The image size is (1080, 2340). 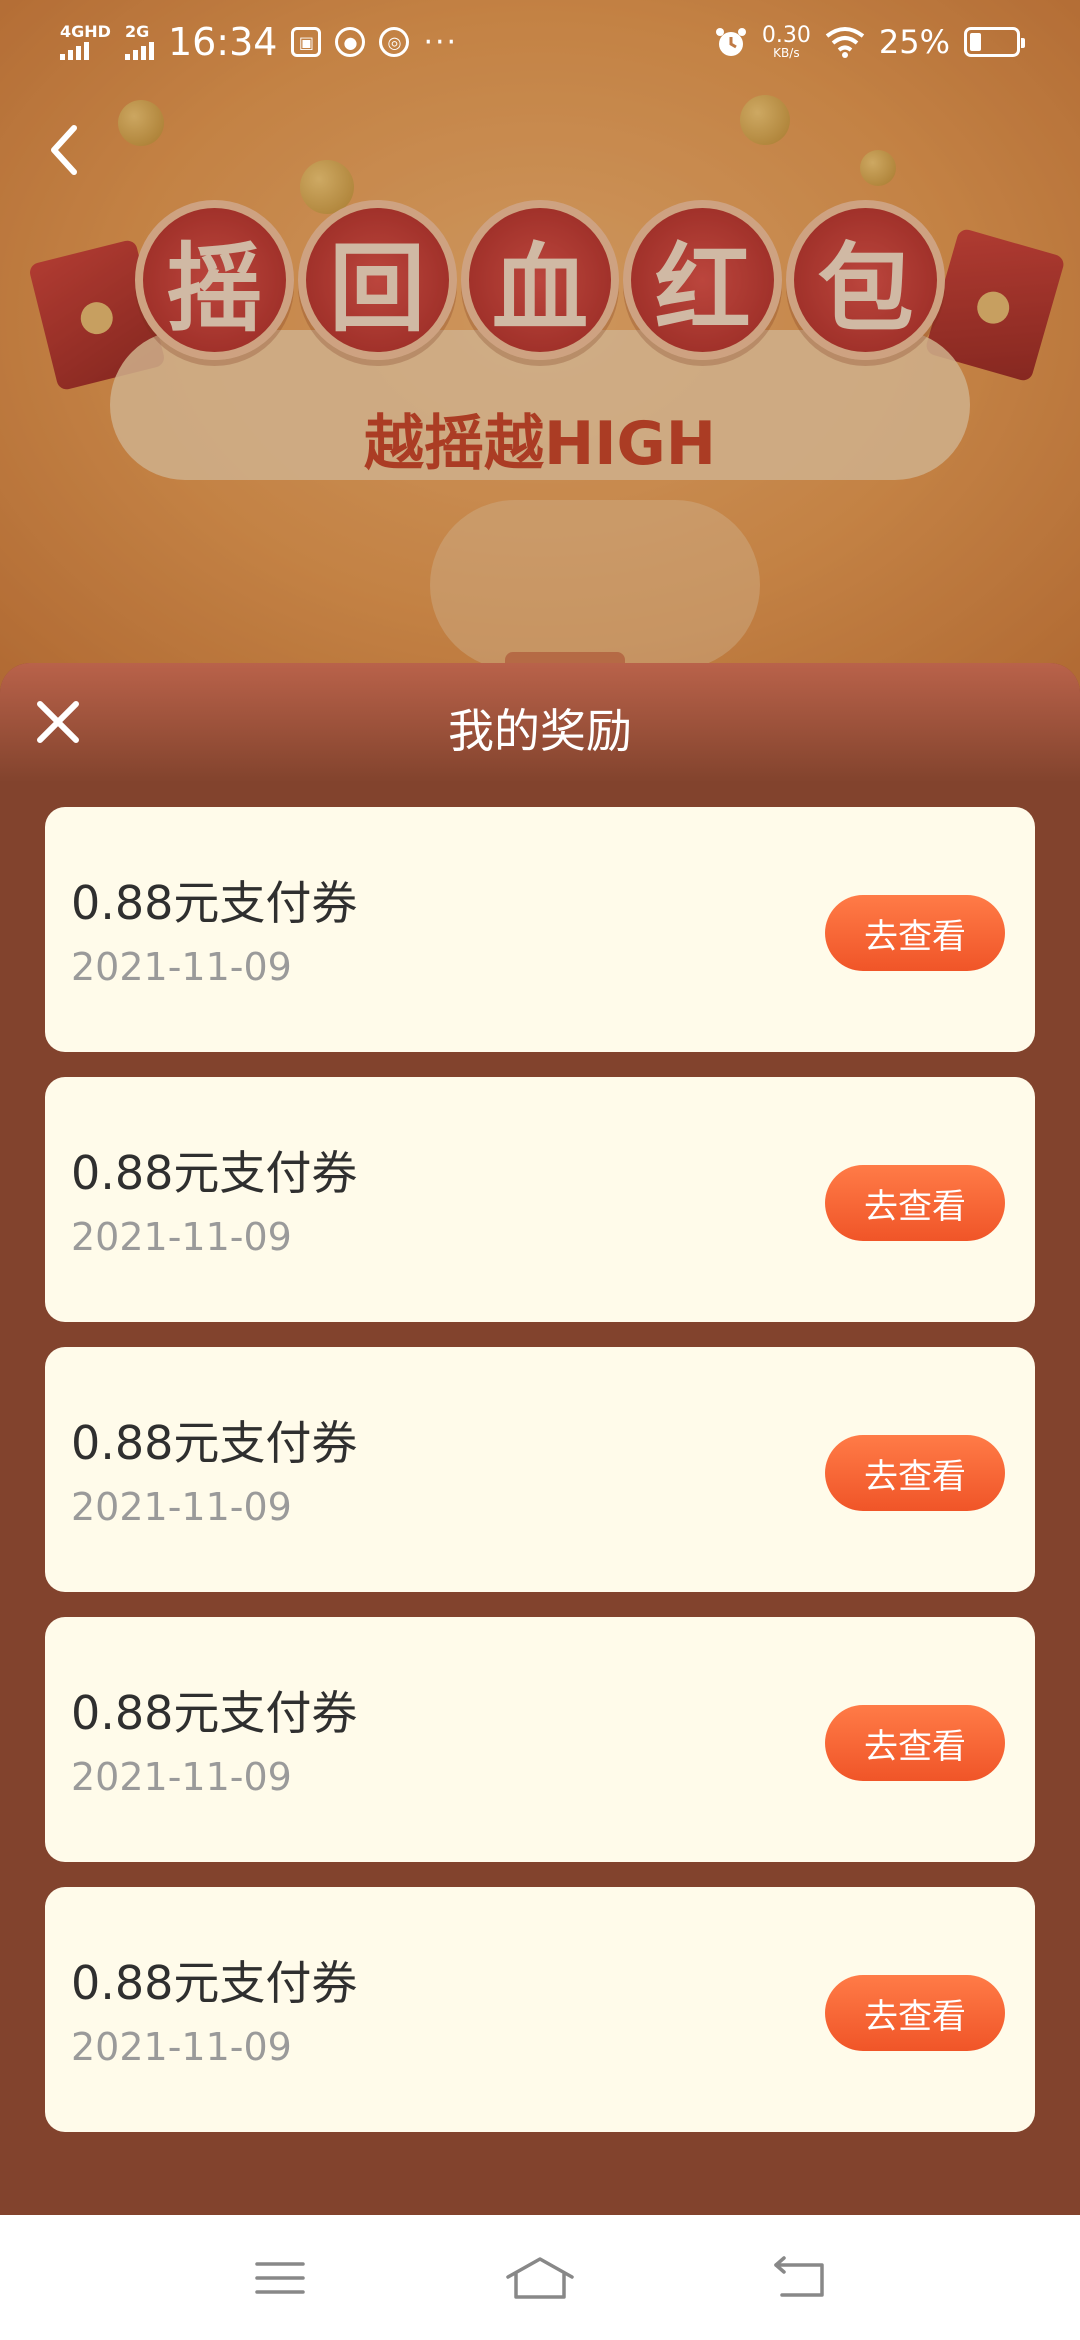 I want to click on network-speed-unit: KB/s, so click(x=786, y=53).